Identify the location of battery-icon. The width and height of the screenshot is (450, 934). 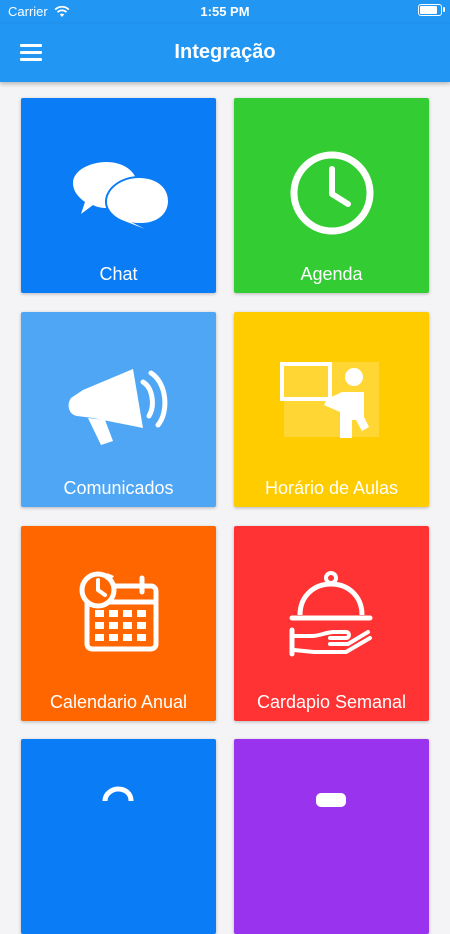
(431, 10).